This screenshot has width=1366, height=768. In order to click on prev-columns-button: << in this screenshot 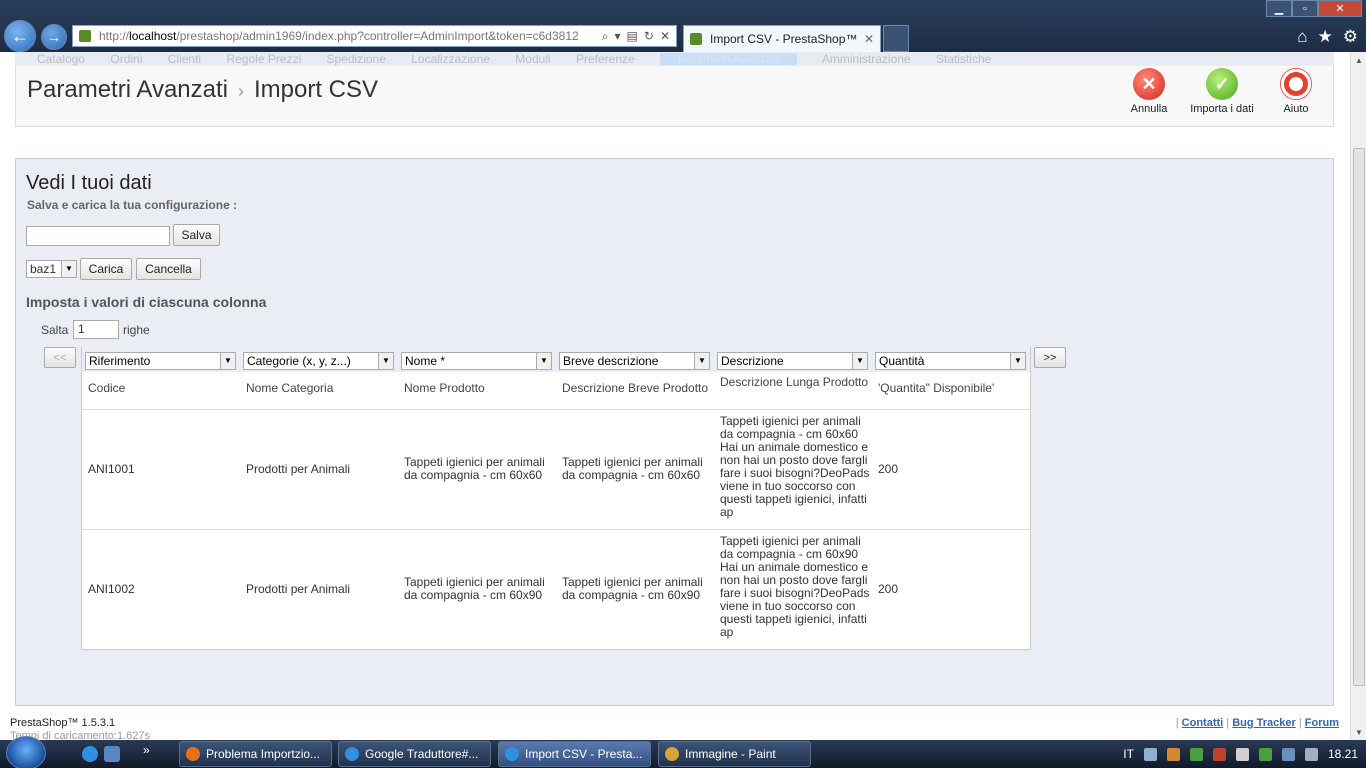, I will do `click(60, 357)`.